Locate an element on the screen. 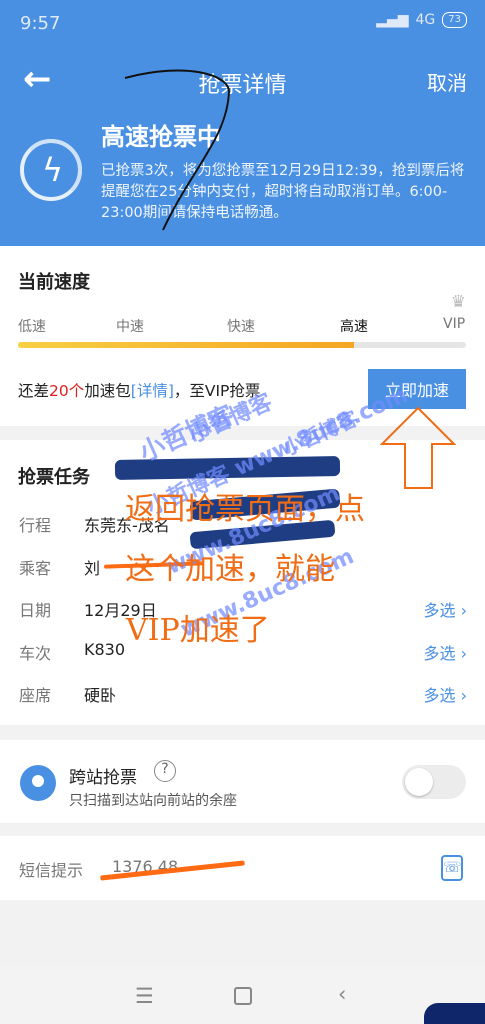  speed-level-medium: 中速 is located at coordinates (130, 327).